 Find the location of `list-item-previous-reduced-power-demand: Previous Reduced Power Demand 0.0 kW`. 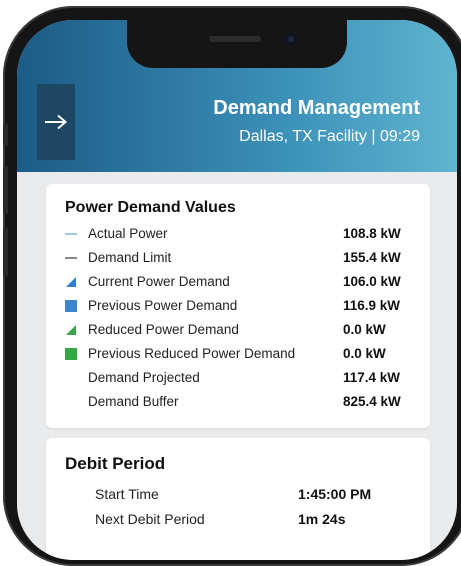

list-item-previous-reduced-power-demand: Previous Reduced Power Demand 0.0 kW is located at coordinates (238, 354).